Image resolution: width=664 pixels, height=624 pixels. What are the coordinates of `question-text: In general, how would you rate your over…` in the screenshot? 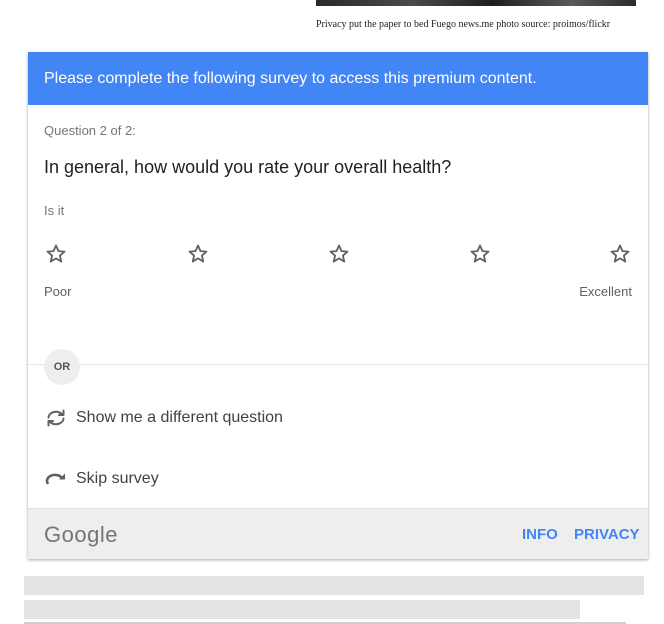 It's located at (248, 167).